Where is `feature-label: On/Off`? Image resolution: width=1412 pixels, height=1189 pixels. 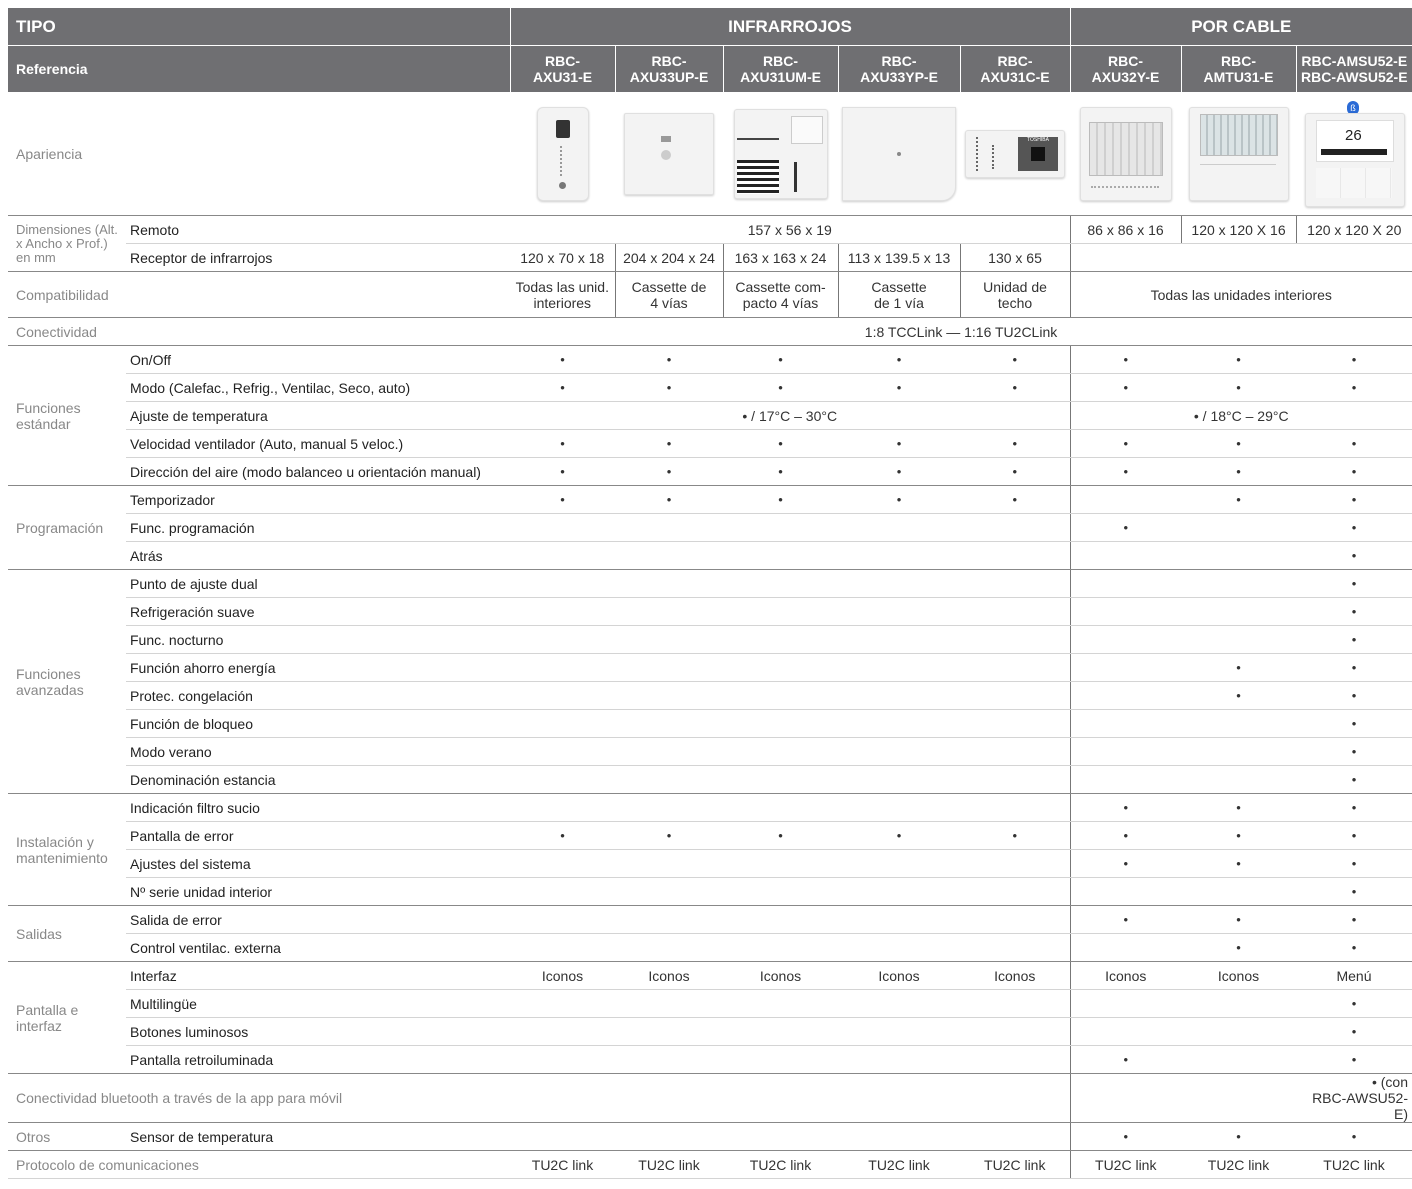 feature-label: On/Off is located at coordinates (318, 360).